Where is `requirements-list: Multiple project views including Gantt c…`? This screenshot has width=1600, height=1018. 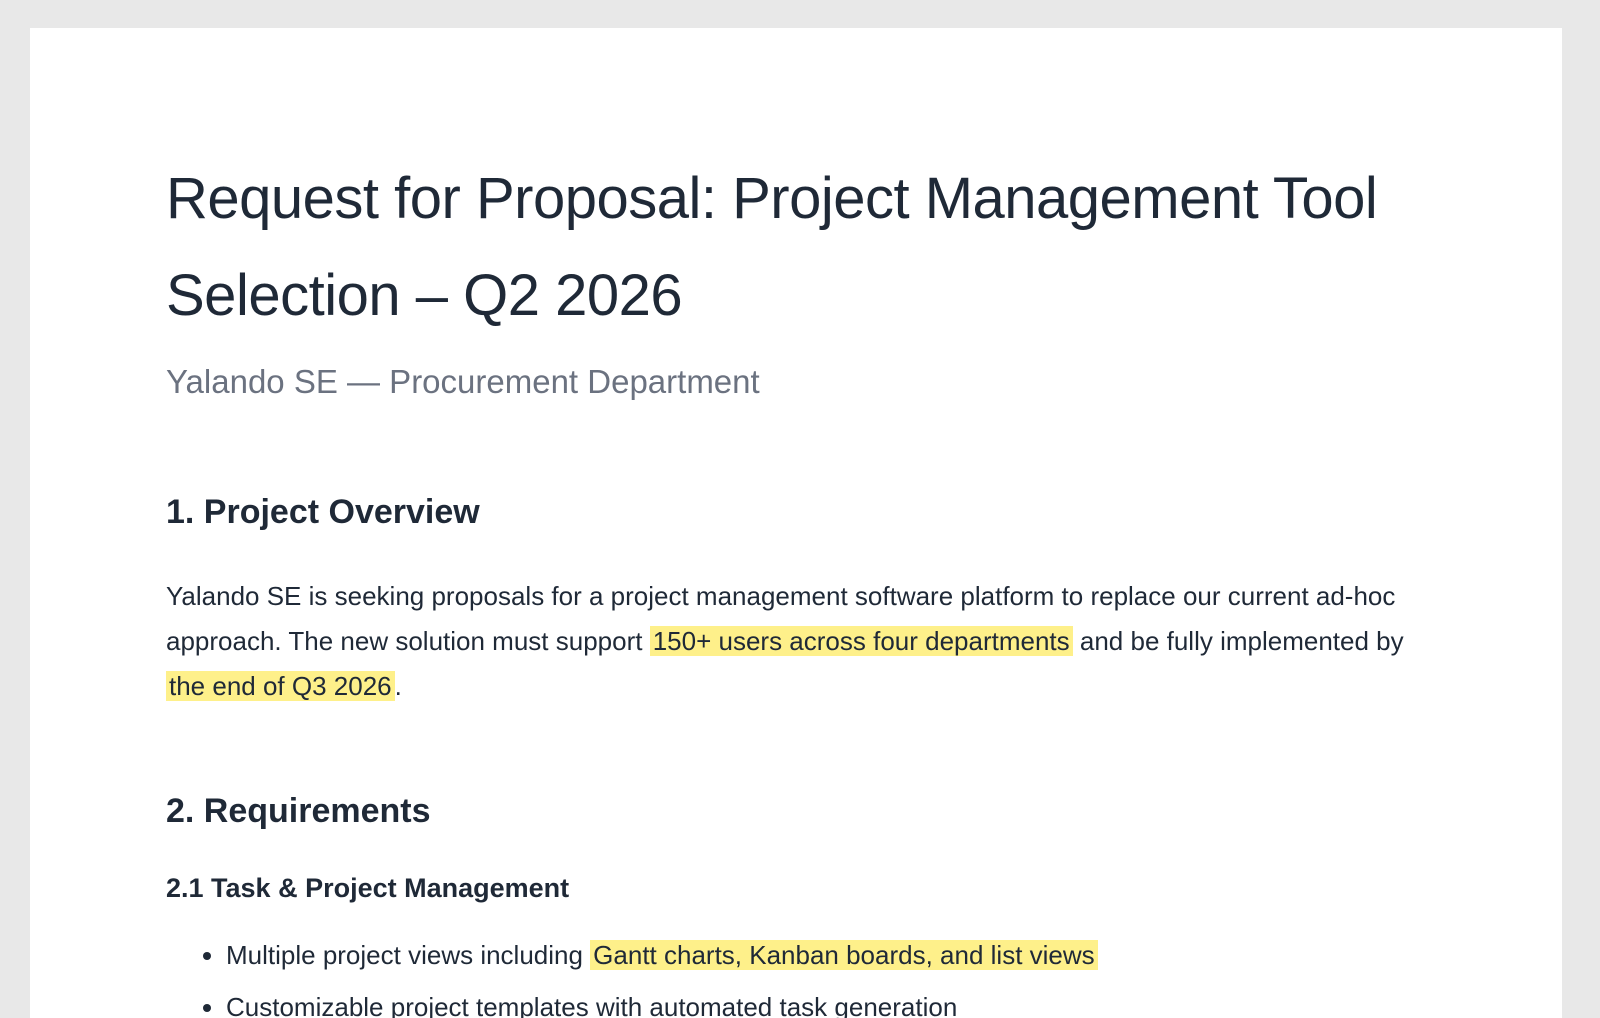 requirements-list: Multiple project views including Gantt c… is located at coordinates (864, 973).